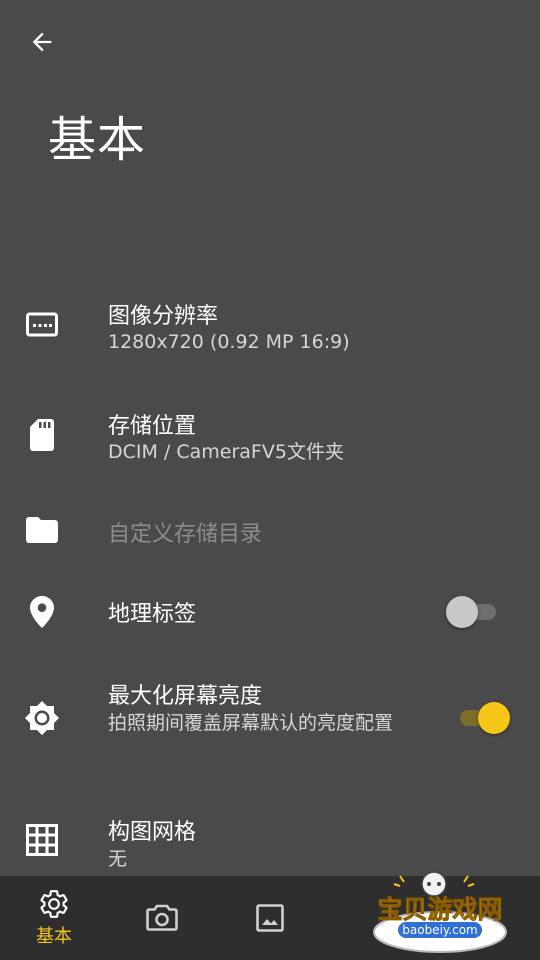 The height and width of the screenshot is (960, 540). I want to click on nav-tab-label: 基本, so click(54, 936).